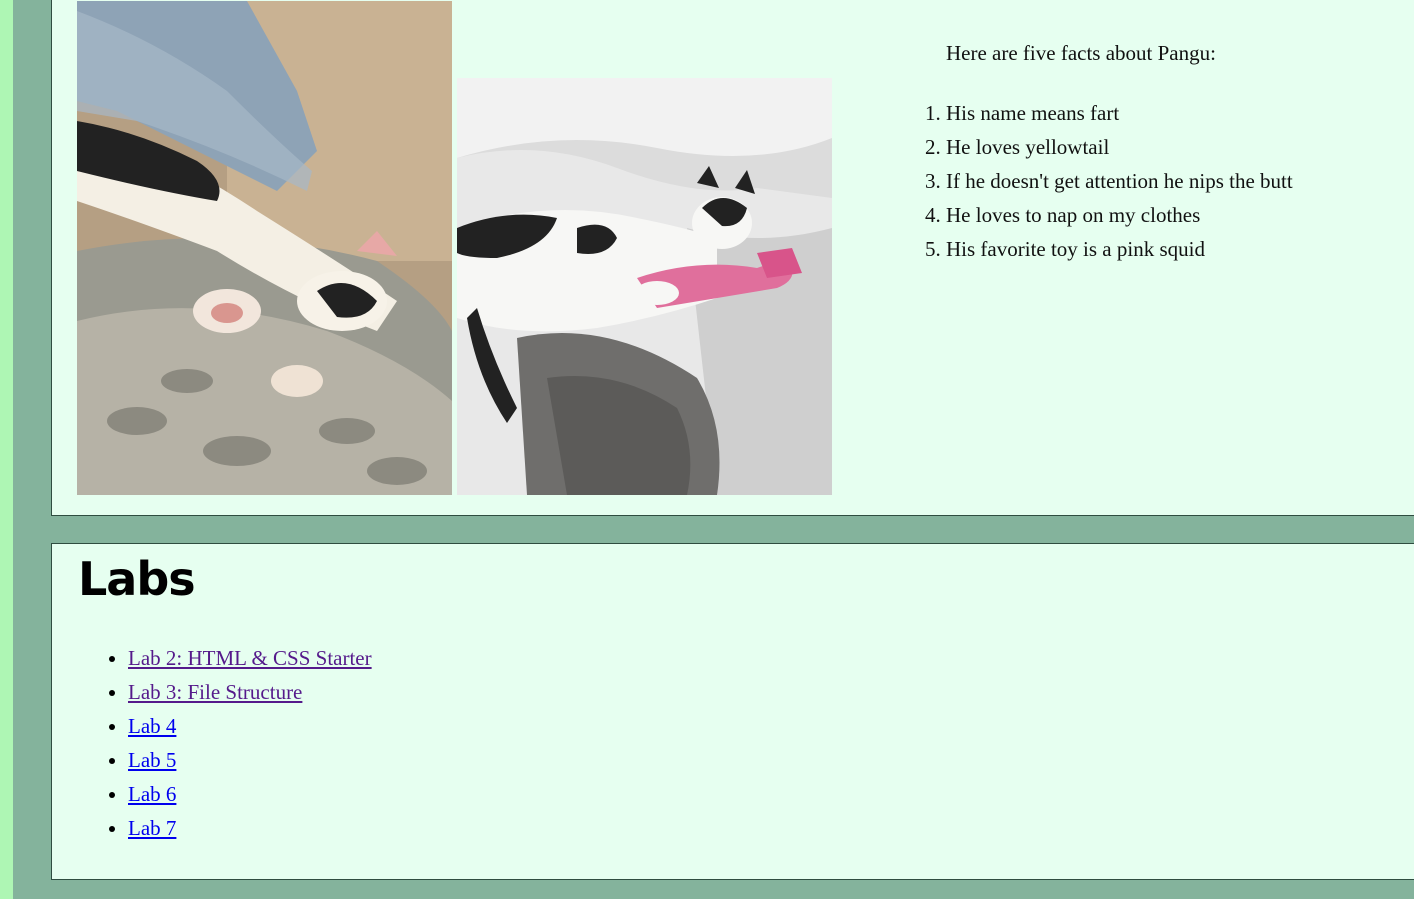  I want to click on lab-2-link: Lab 2: HTML & CSS Starter, so click(250, 658).